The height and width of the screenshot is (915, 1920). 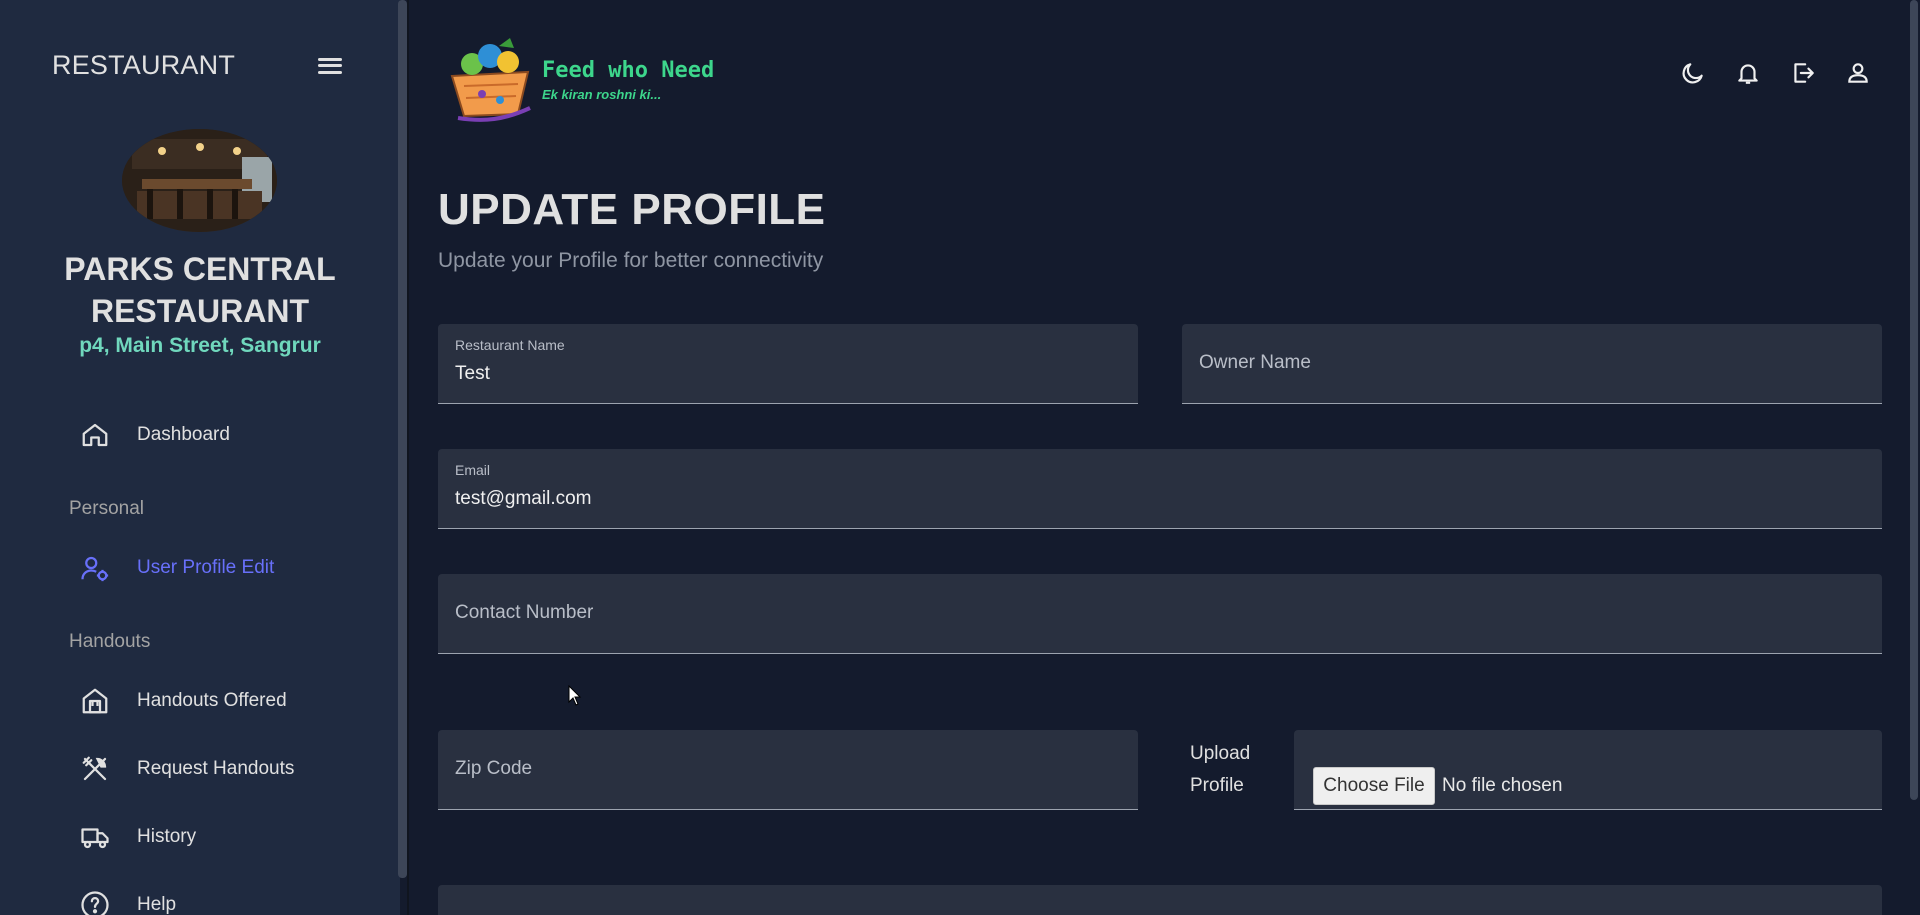 I want to click on home-icon, so click(x=95, y=435).